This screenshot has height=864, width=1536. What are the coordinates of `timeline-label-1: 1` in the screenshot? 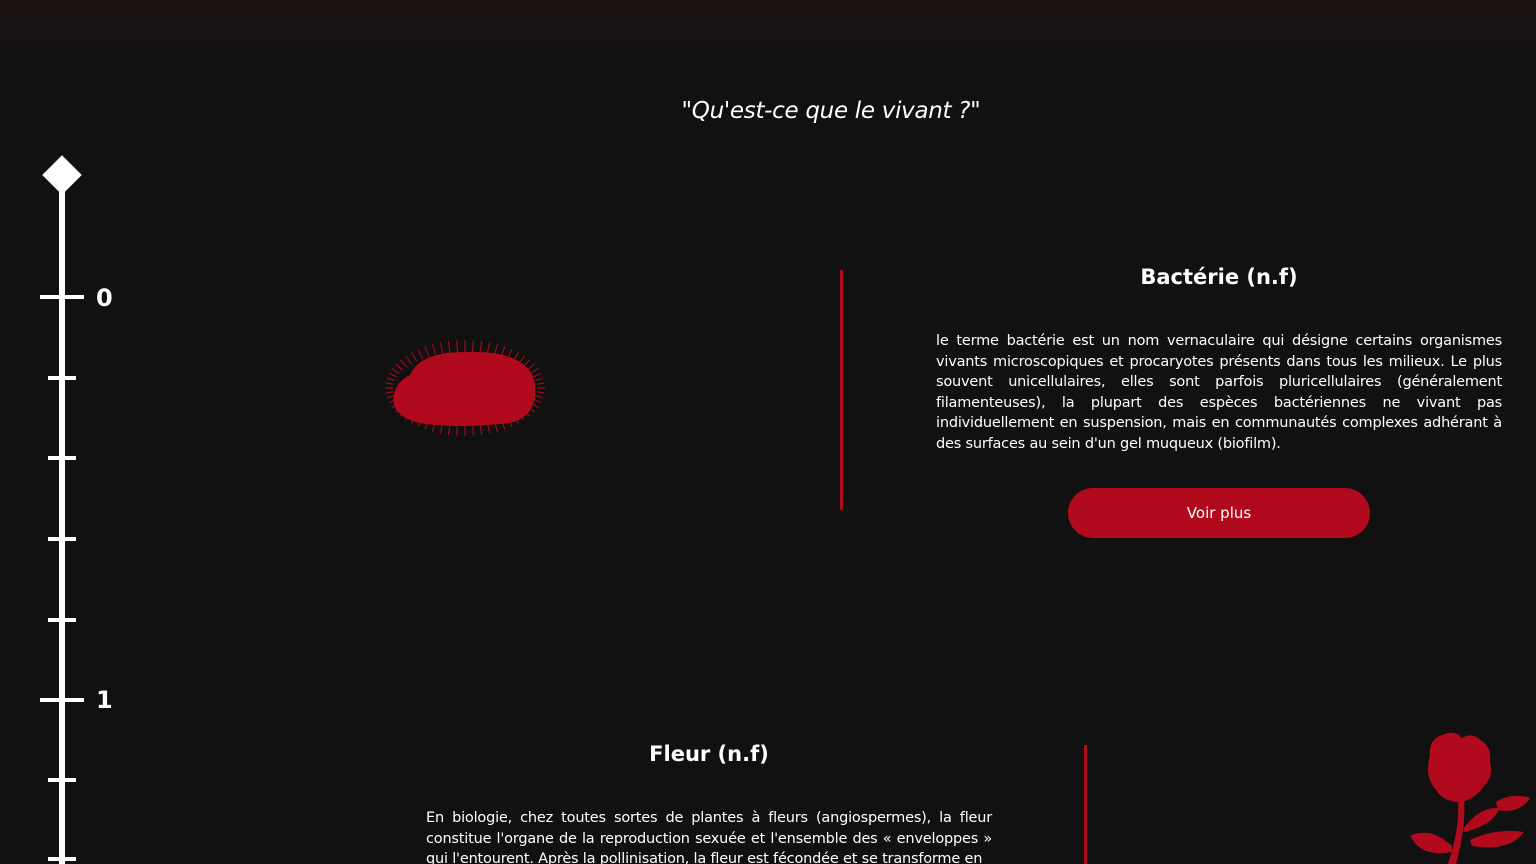 It's located at (104, 700).